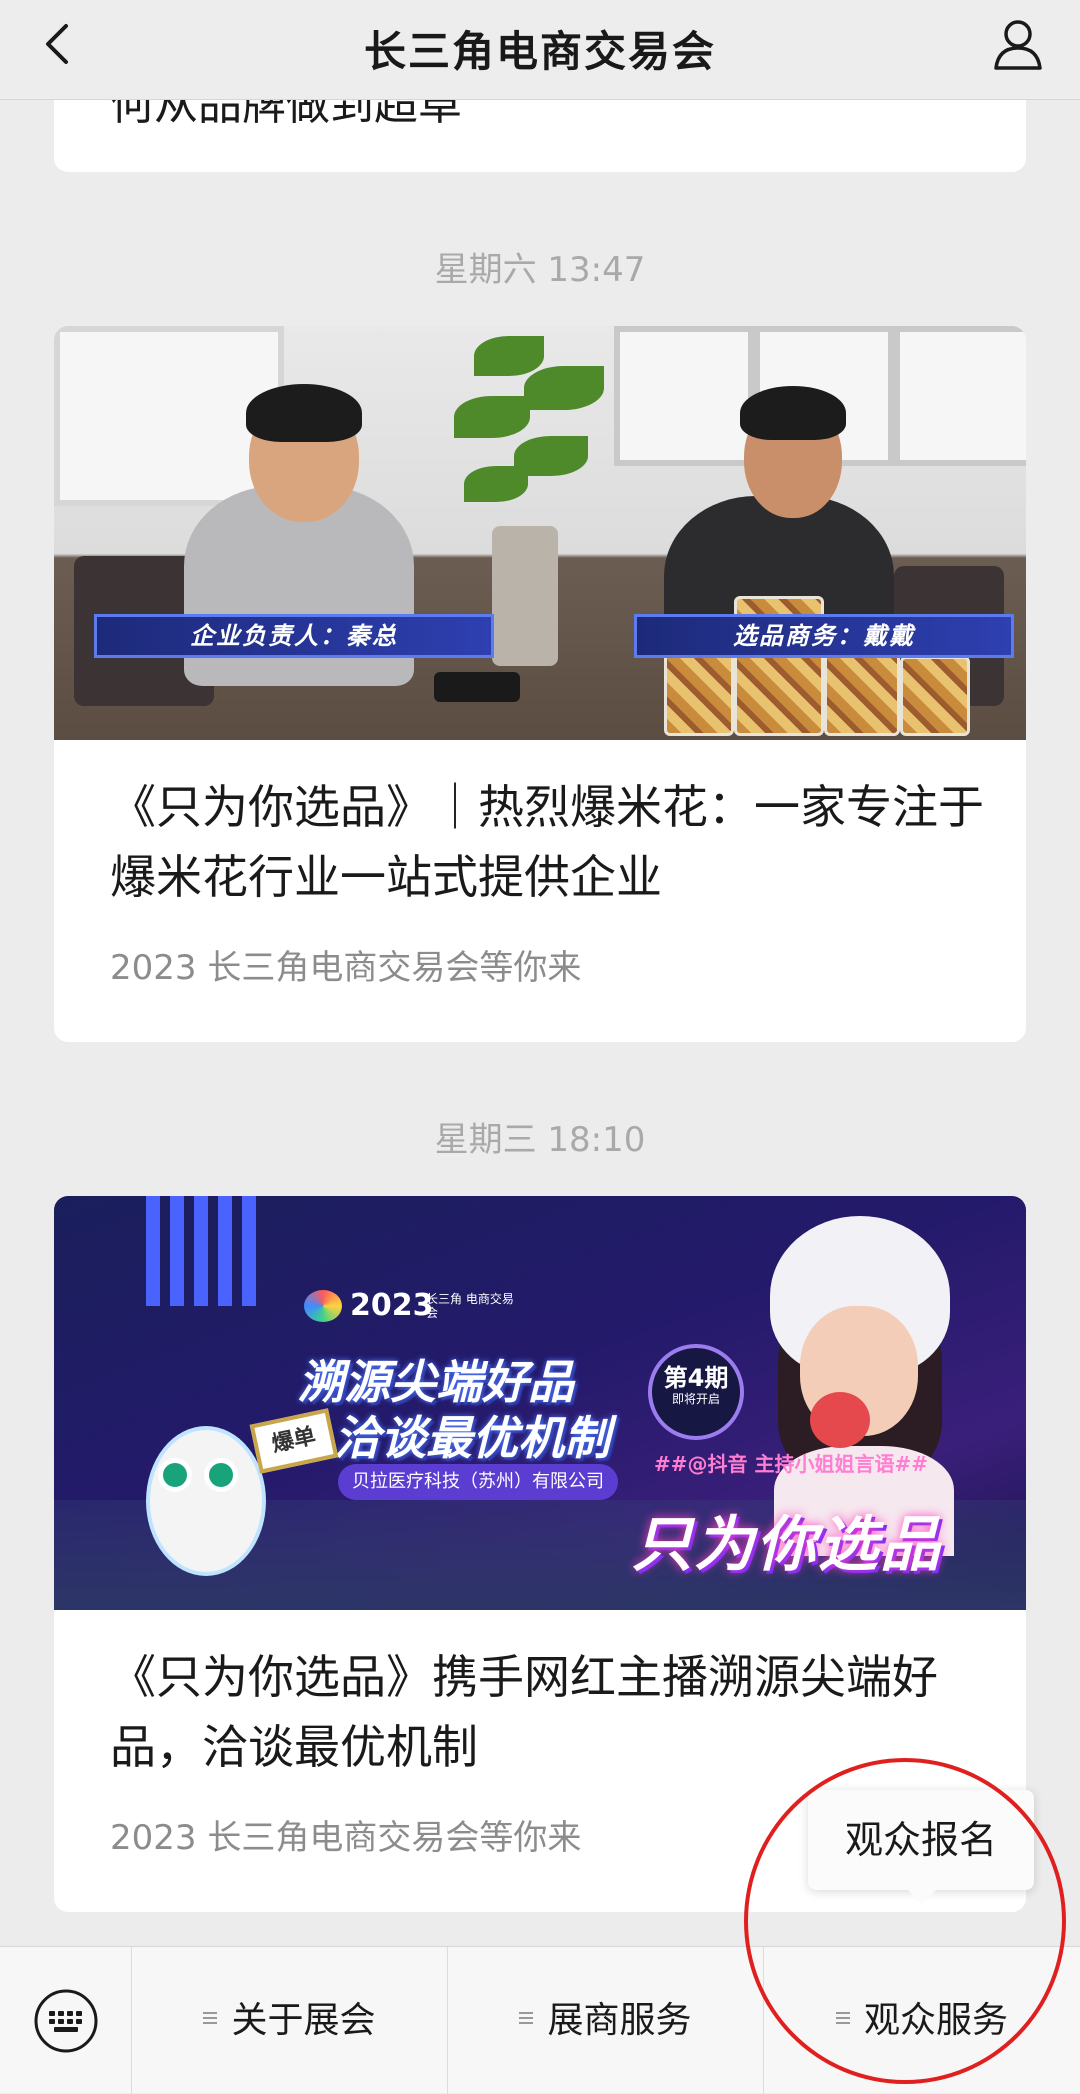  What do you see at coordinates (290, 2020) in the screenshot?
I see `menu-about-expo: 关于展会` at bounding box center [290, 2020].